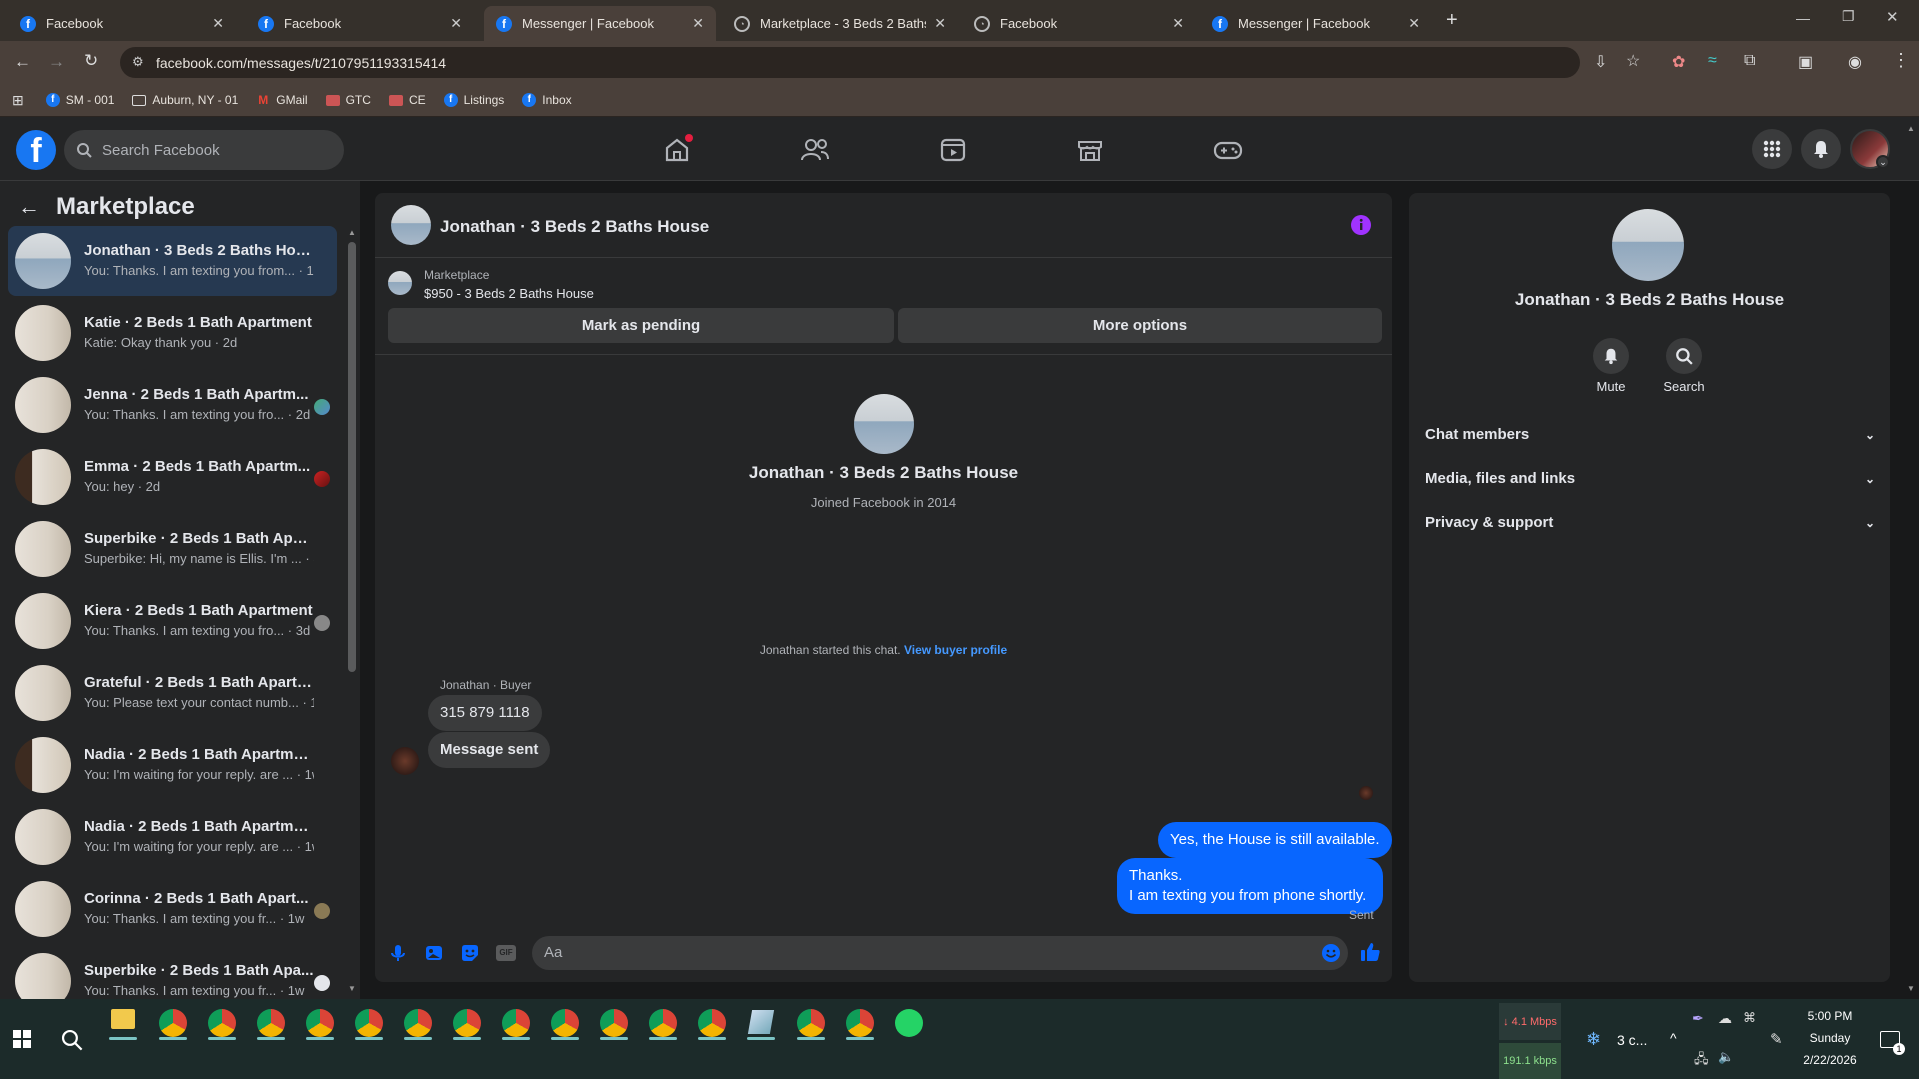  What do you see at coordinates (1698, 1018) in the screenshot?
I see `pen-tray-icon: ✒` at bounding box center [1698, 1018].